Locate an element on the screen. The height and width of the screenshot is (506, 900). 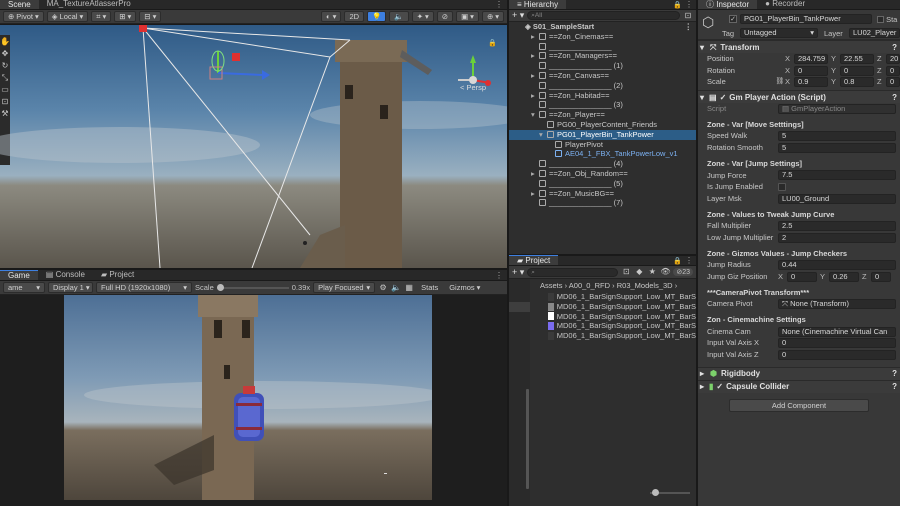
hierarchy-item: _______________ (2) is located at coordinates (602, 86).